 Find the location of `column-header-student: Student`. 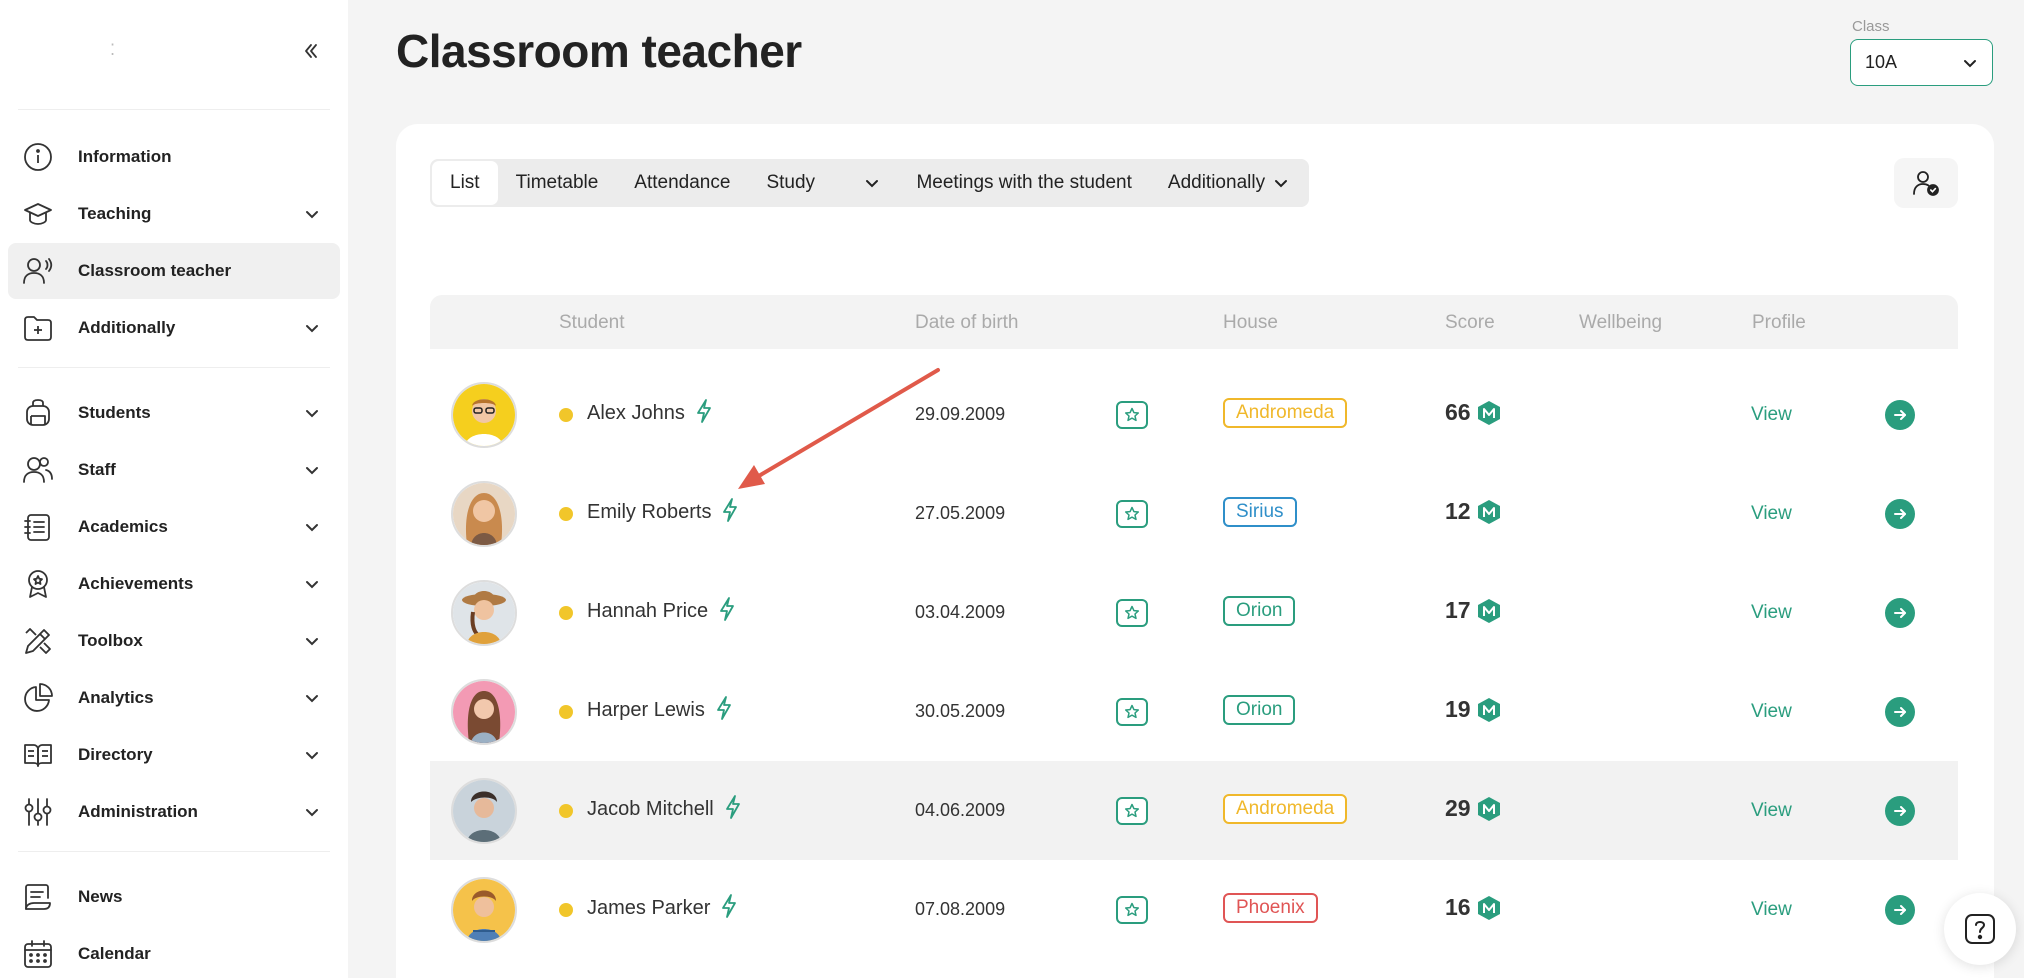

column-header-student: Student is located at coordinates (592, 323).